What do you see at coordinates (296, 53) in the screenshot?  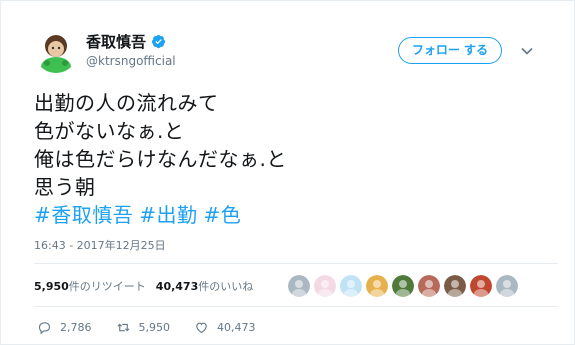 I see `tweet-header: 香取慎吾 @ktrsngofficial フォロー する` at bounding box center [296, 53].